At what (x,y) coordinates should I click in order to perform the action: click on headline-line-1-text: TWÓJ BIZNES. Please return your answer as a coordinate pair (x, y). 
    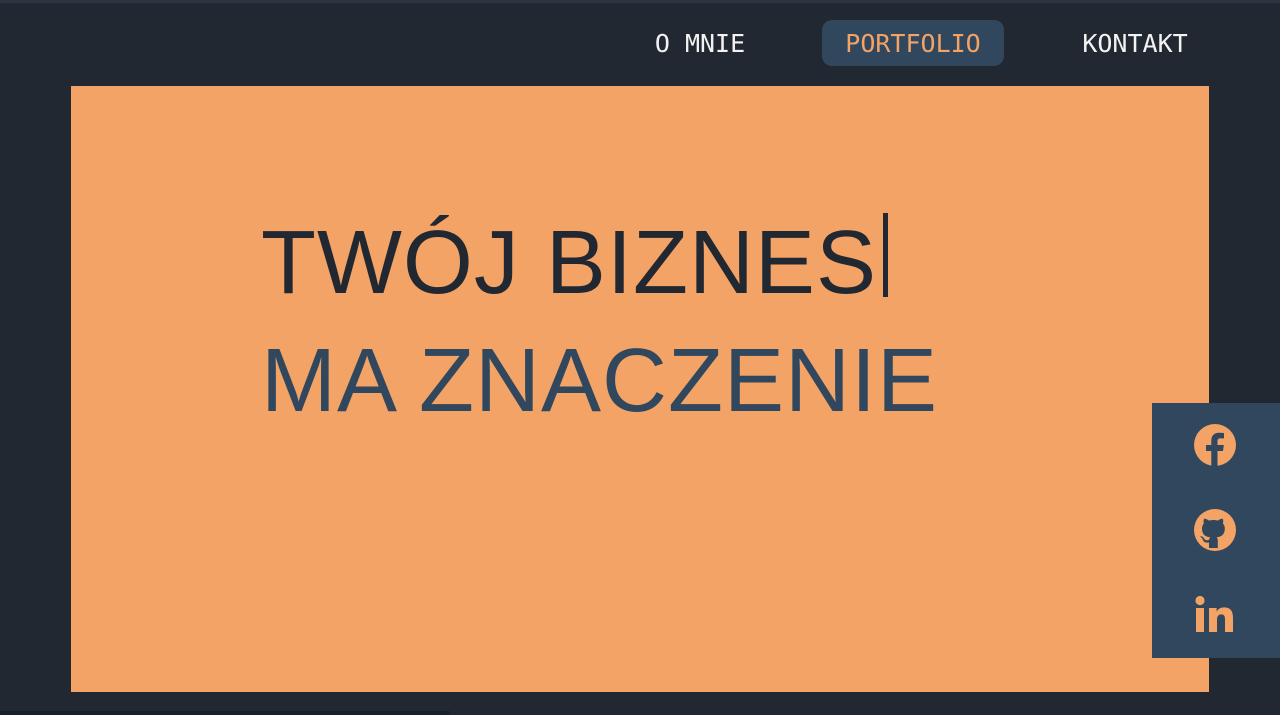
    Looking at the image, I should click on (569, 263).